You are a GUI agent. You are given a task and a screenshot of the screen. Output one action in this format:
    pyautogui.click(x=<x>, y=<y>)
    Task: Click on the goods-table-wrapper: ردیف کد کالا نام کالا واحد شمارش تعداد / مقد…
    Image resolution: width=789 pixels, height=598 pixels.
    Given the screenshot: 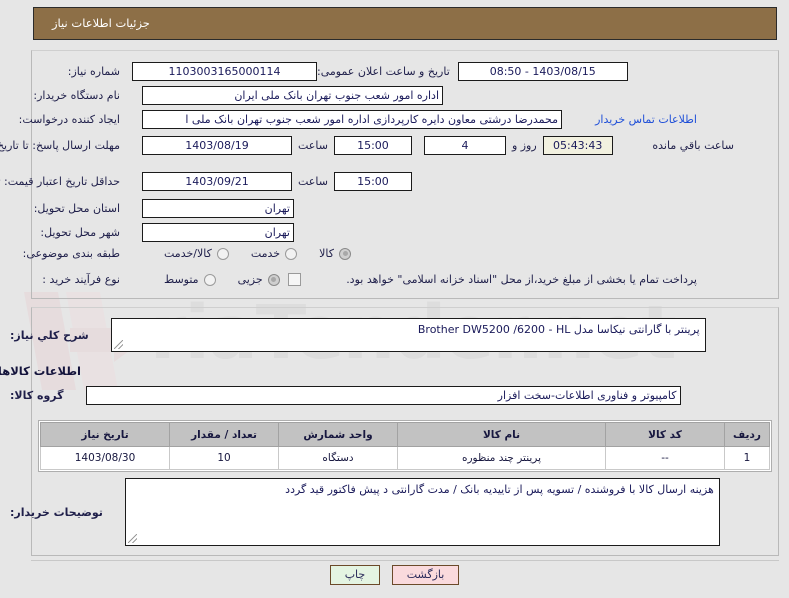 What is the action you would take?
    pyautogui.click(x=405, y=446)
    